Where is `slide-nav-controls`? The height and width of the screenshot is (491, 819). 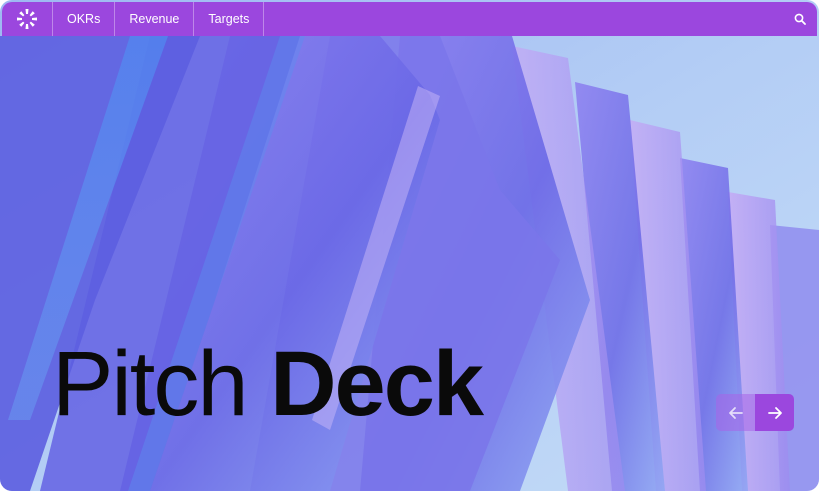 slide-nav-controls is located at coordinates (755, 412).